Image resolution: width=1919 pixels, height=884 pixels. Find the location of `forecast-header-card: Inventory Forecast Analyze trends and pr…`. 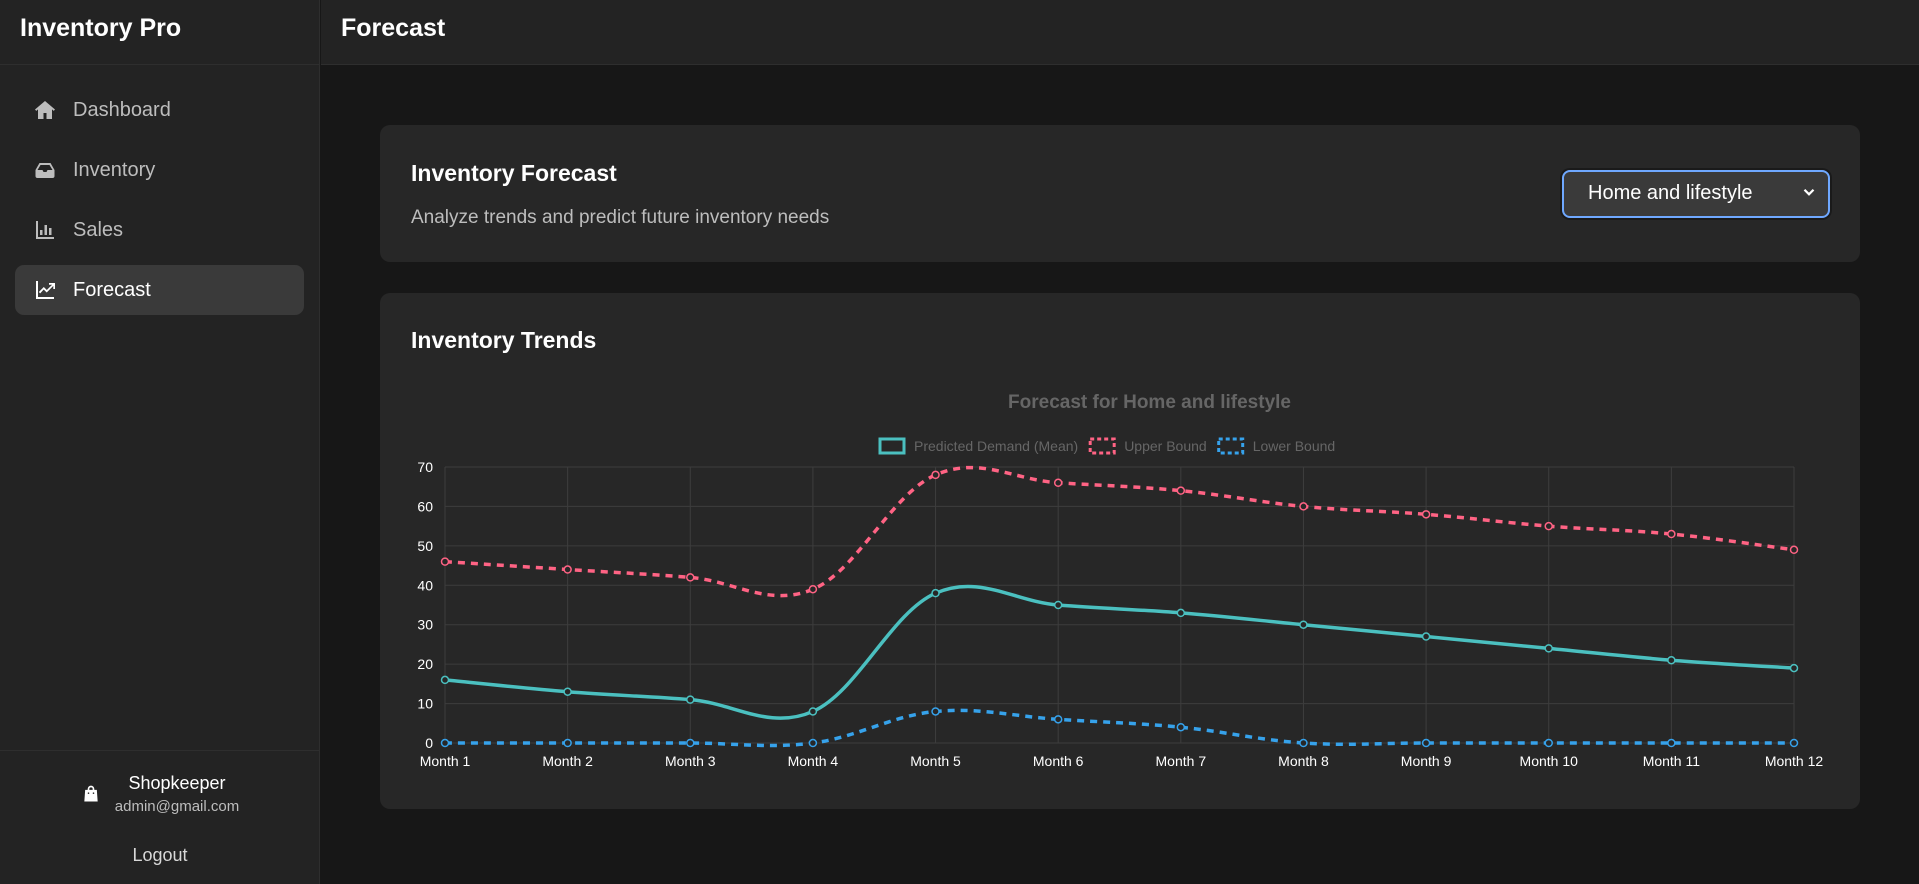

forecast-header-card: Inventory Forecast Analyze trends and pr… is located at coordinates (1120, 193).